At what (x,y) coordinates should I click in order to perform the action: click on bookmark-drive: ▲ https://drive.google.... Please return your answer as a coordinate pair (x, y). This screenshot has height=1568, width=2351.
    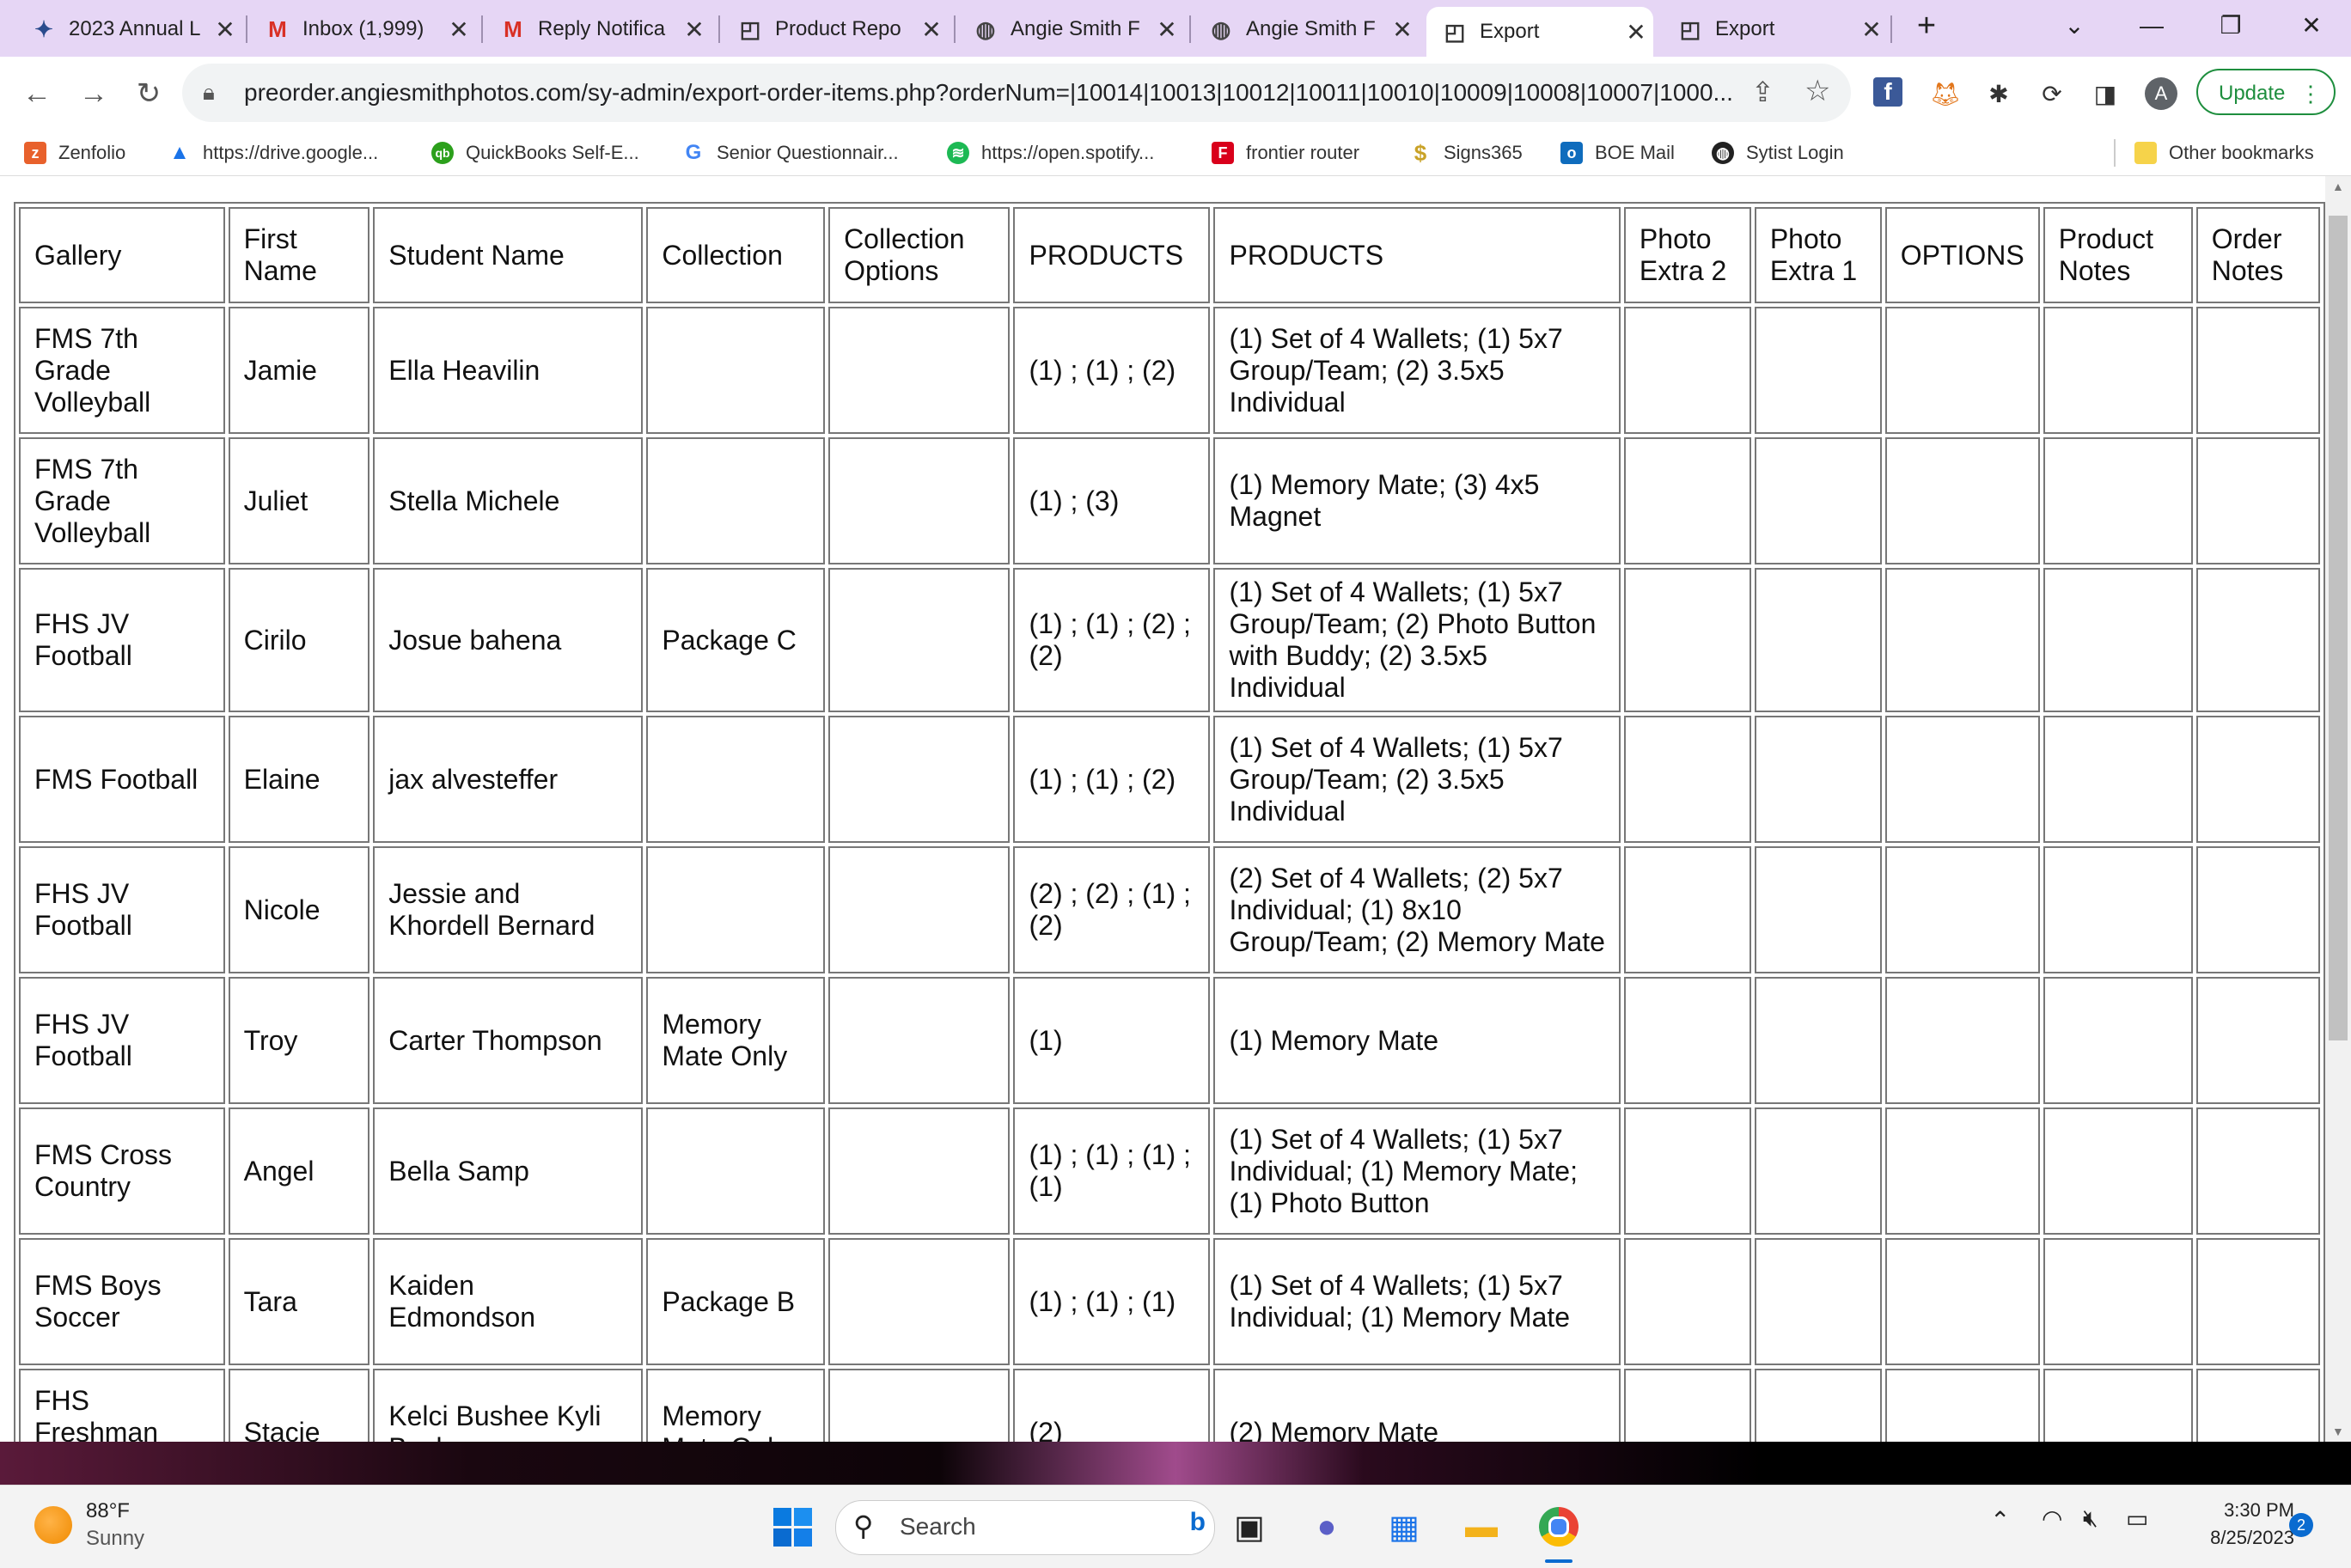
    Looking at the image, I should click on (273, 153).